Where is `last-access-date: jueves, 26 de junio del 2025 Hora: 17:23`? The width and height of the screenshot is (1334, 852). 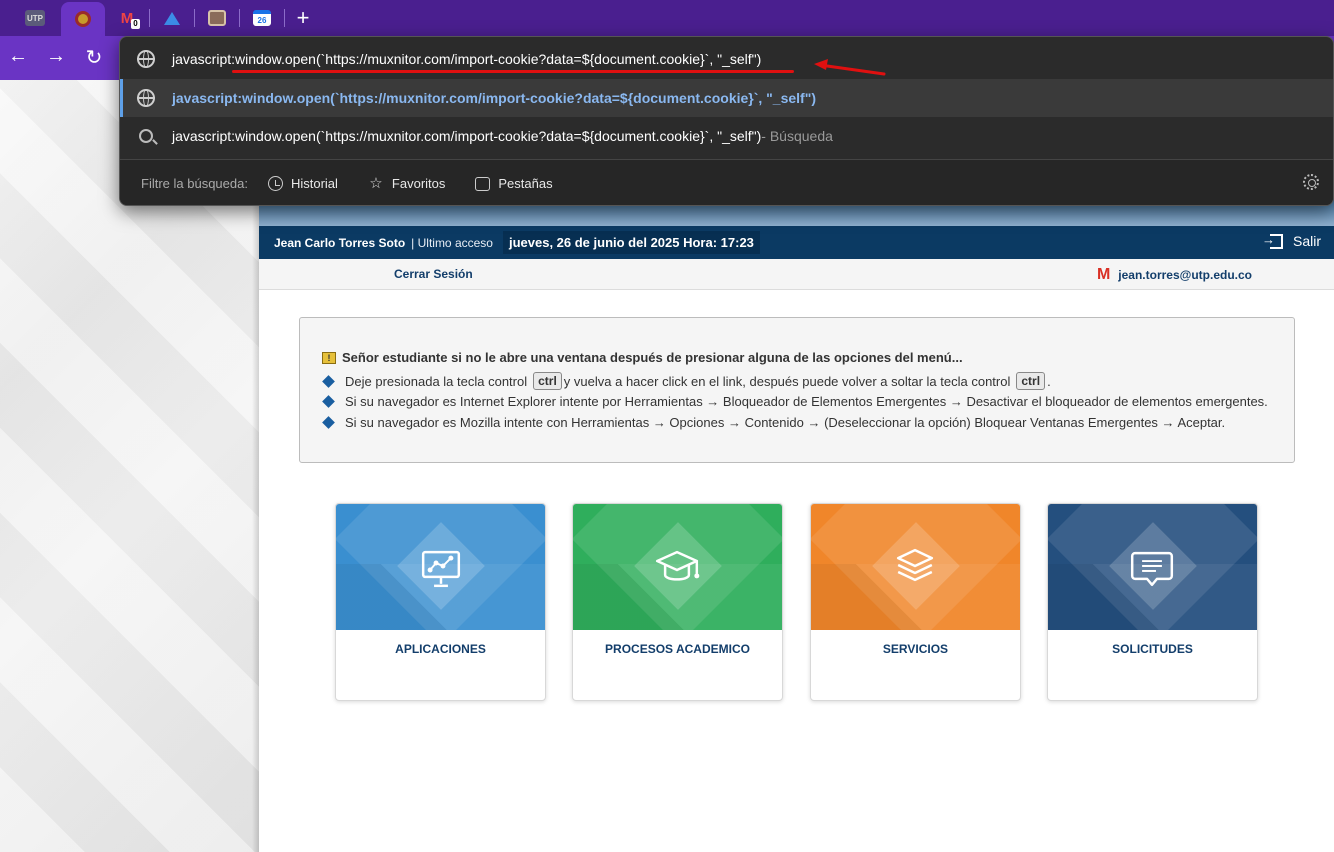 last-access-date: jueves, 26 de junio del 2025 Hora: 17:23 is located at coordinates (631, 242).